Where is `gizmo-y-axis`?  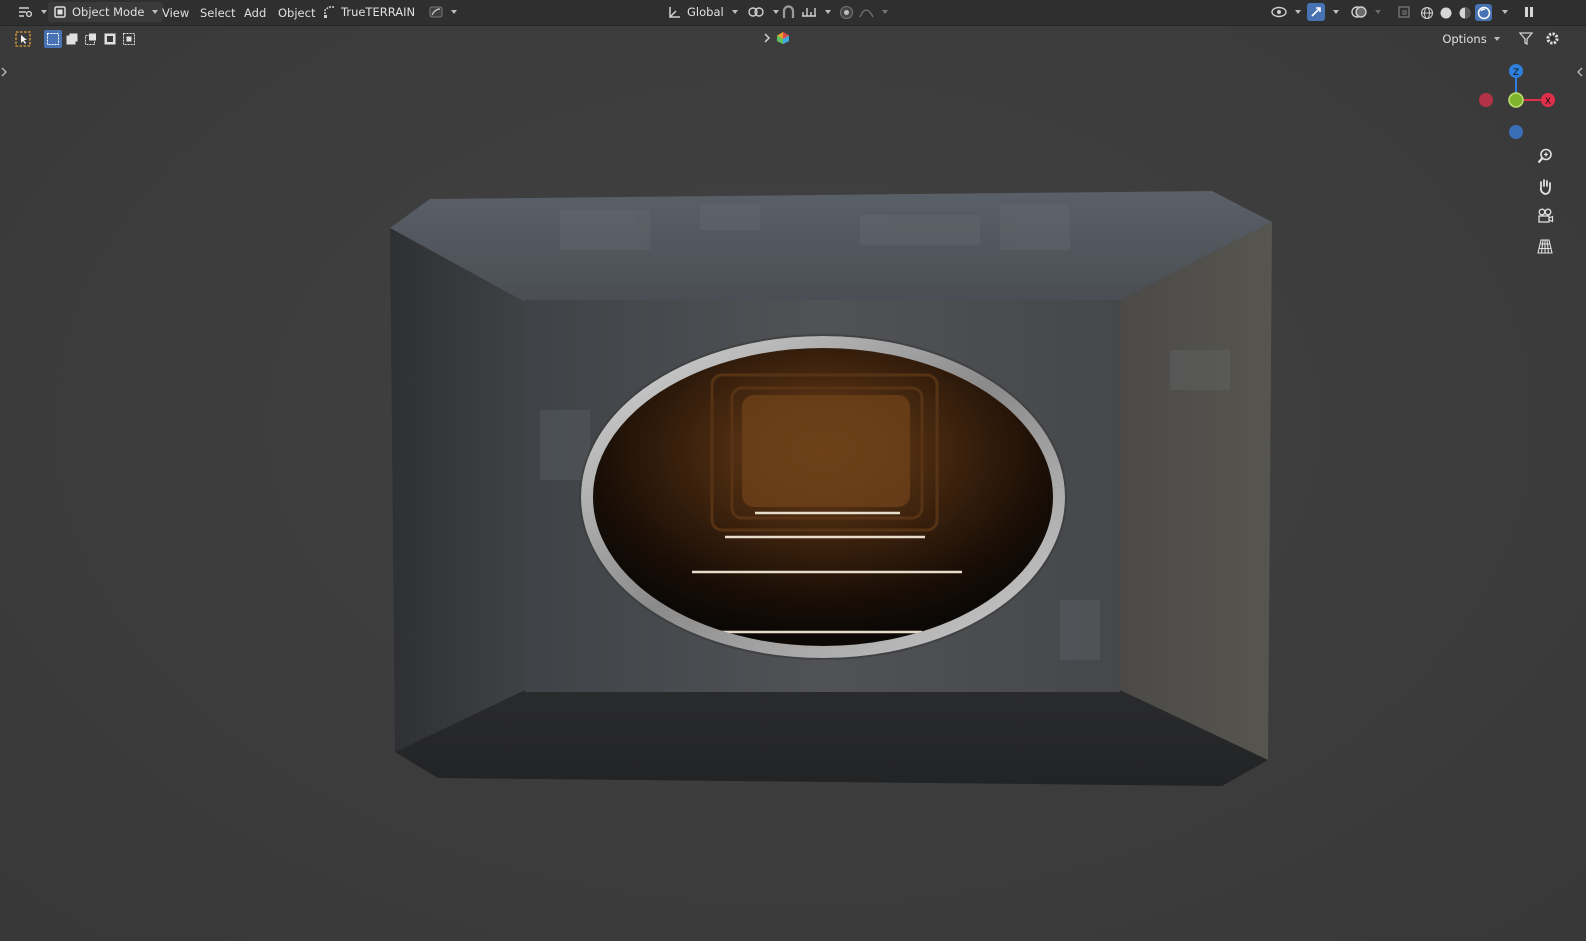
gizmo-y-axis is located at coordinates (1516, 100).